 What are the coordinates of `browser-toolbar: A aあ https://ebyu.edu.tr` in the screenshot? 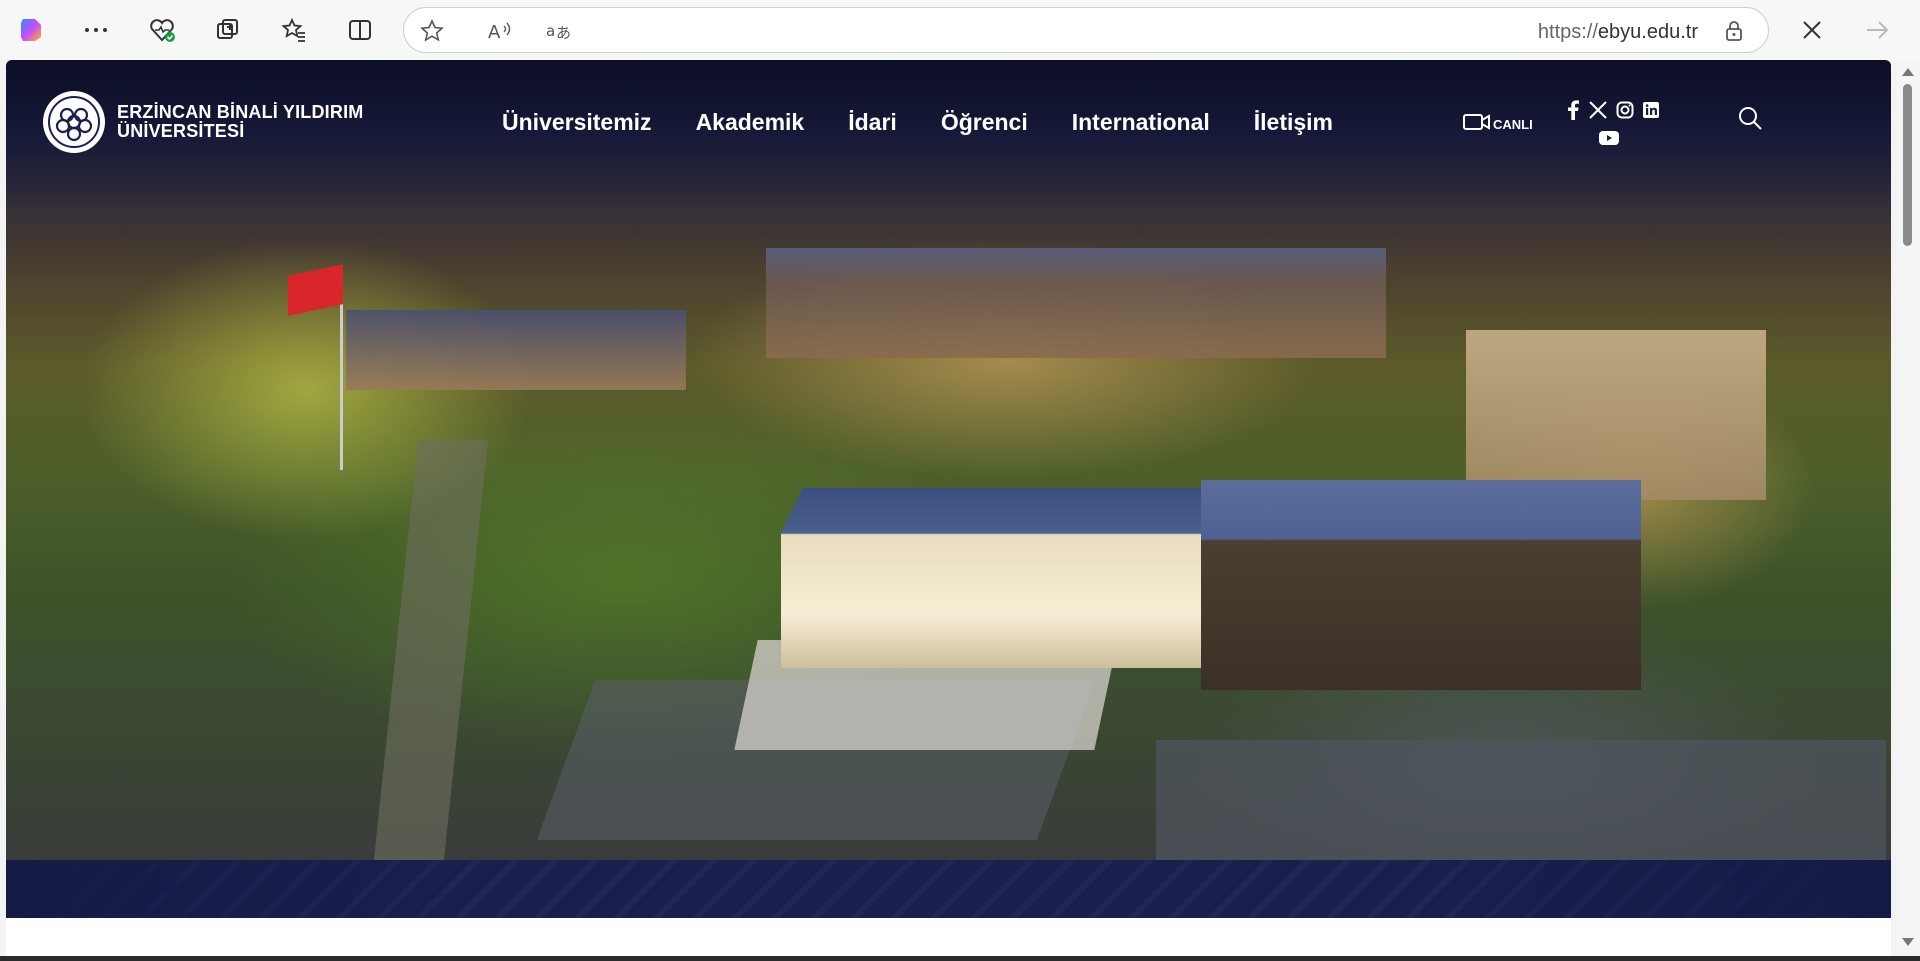 It's located at (960, 30).